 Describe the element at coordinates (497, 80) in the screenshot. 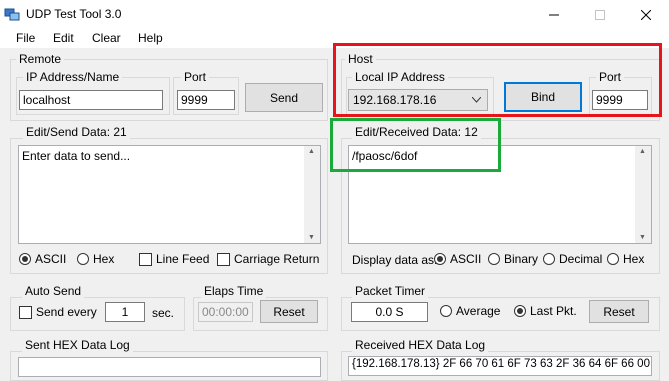

I see `red-highlight-box` at that location.